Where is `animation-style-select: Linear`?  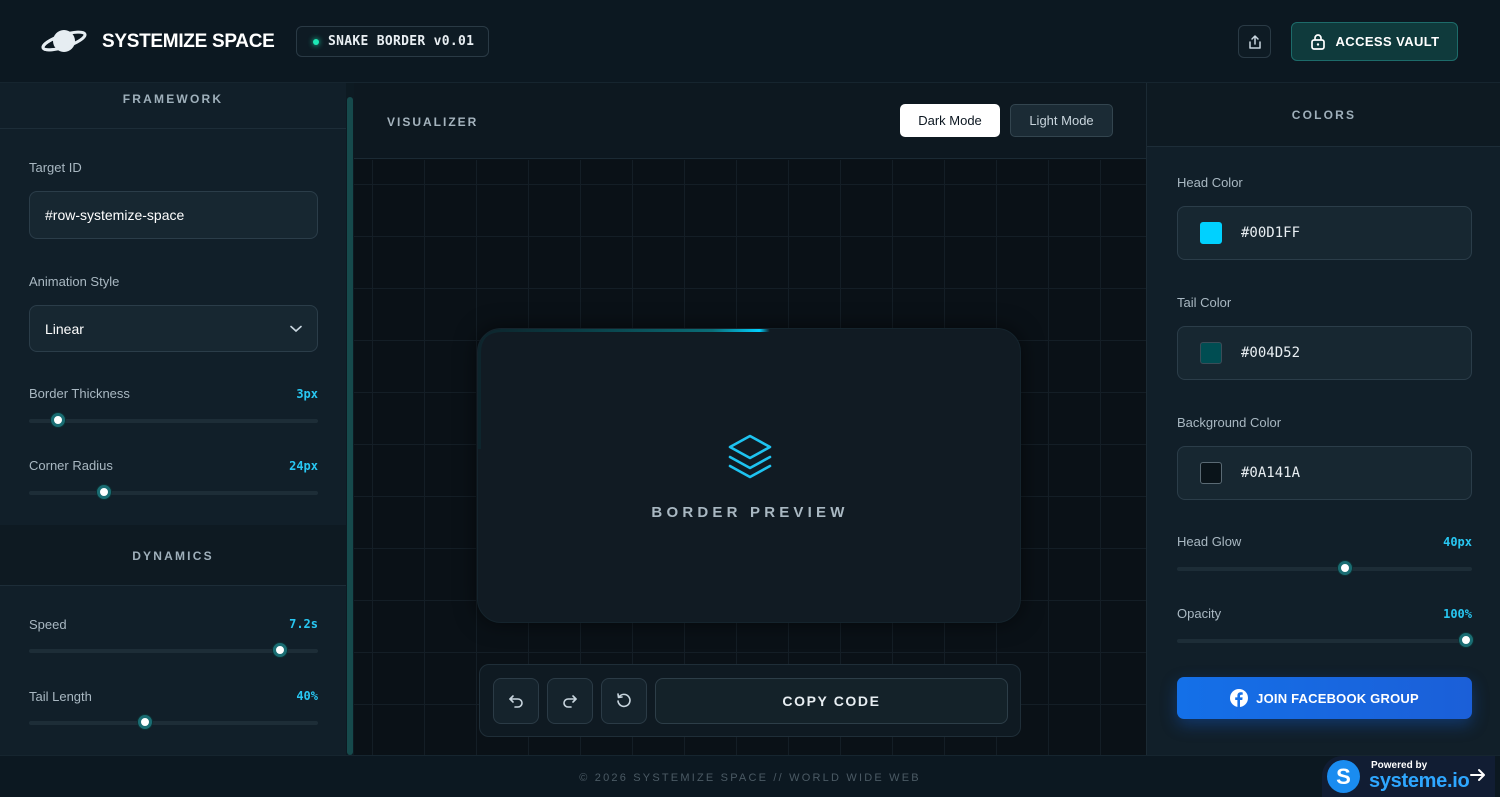
animation-style-select: Linear is located at coordinates (173, 328).